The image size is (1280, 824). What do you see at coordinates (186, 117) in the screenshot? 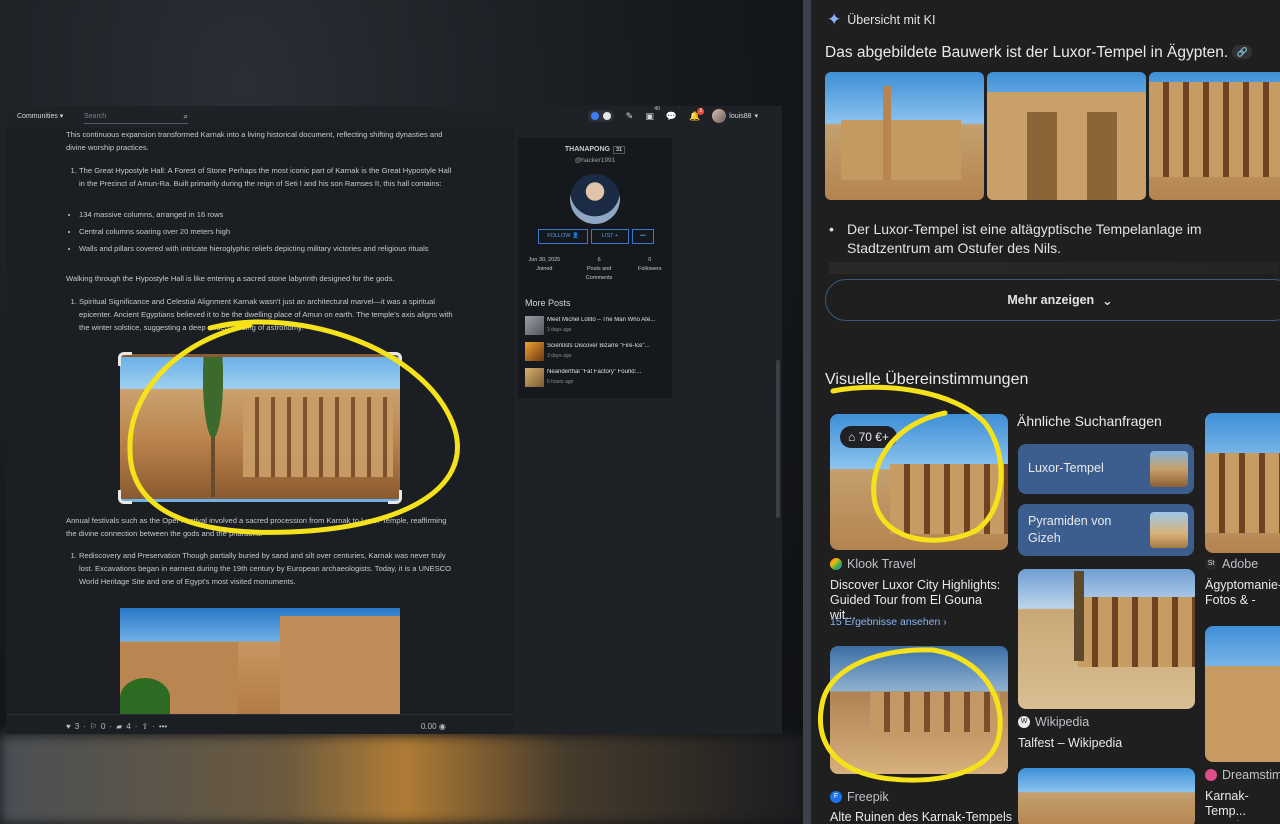
I see `search-icon: ⌕` at bounding box center [186, 117].